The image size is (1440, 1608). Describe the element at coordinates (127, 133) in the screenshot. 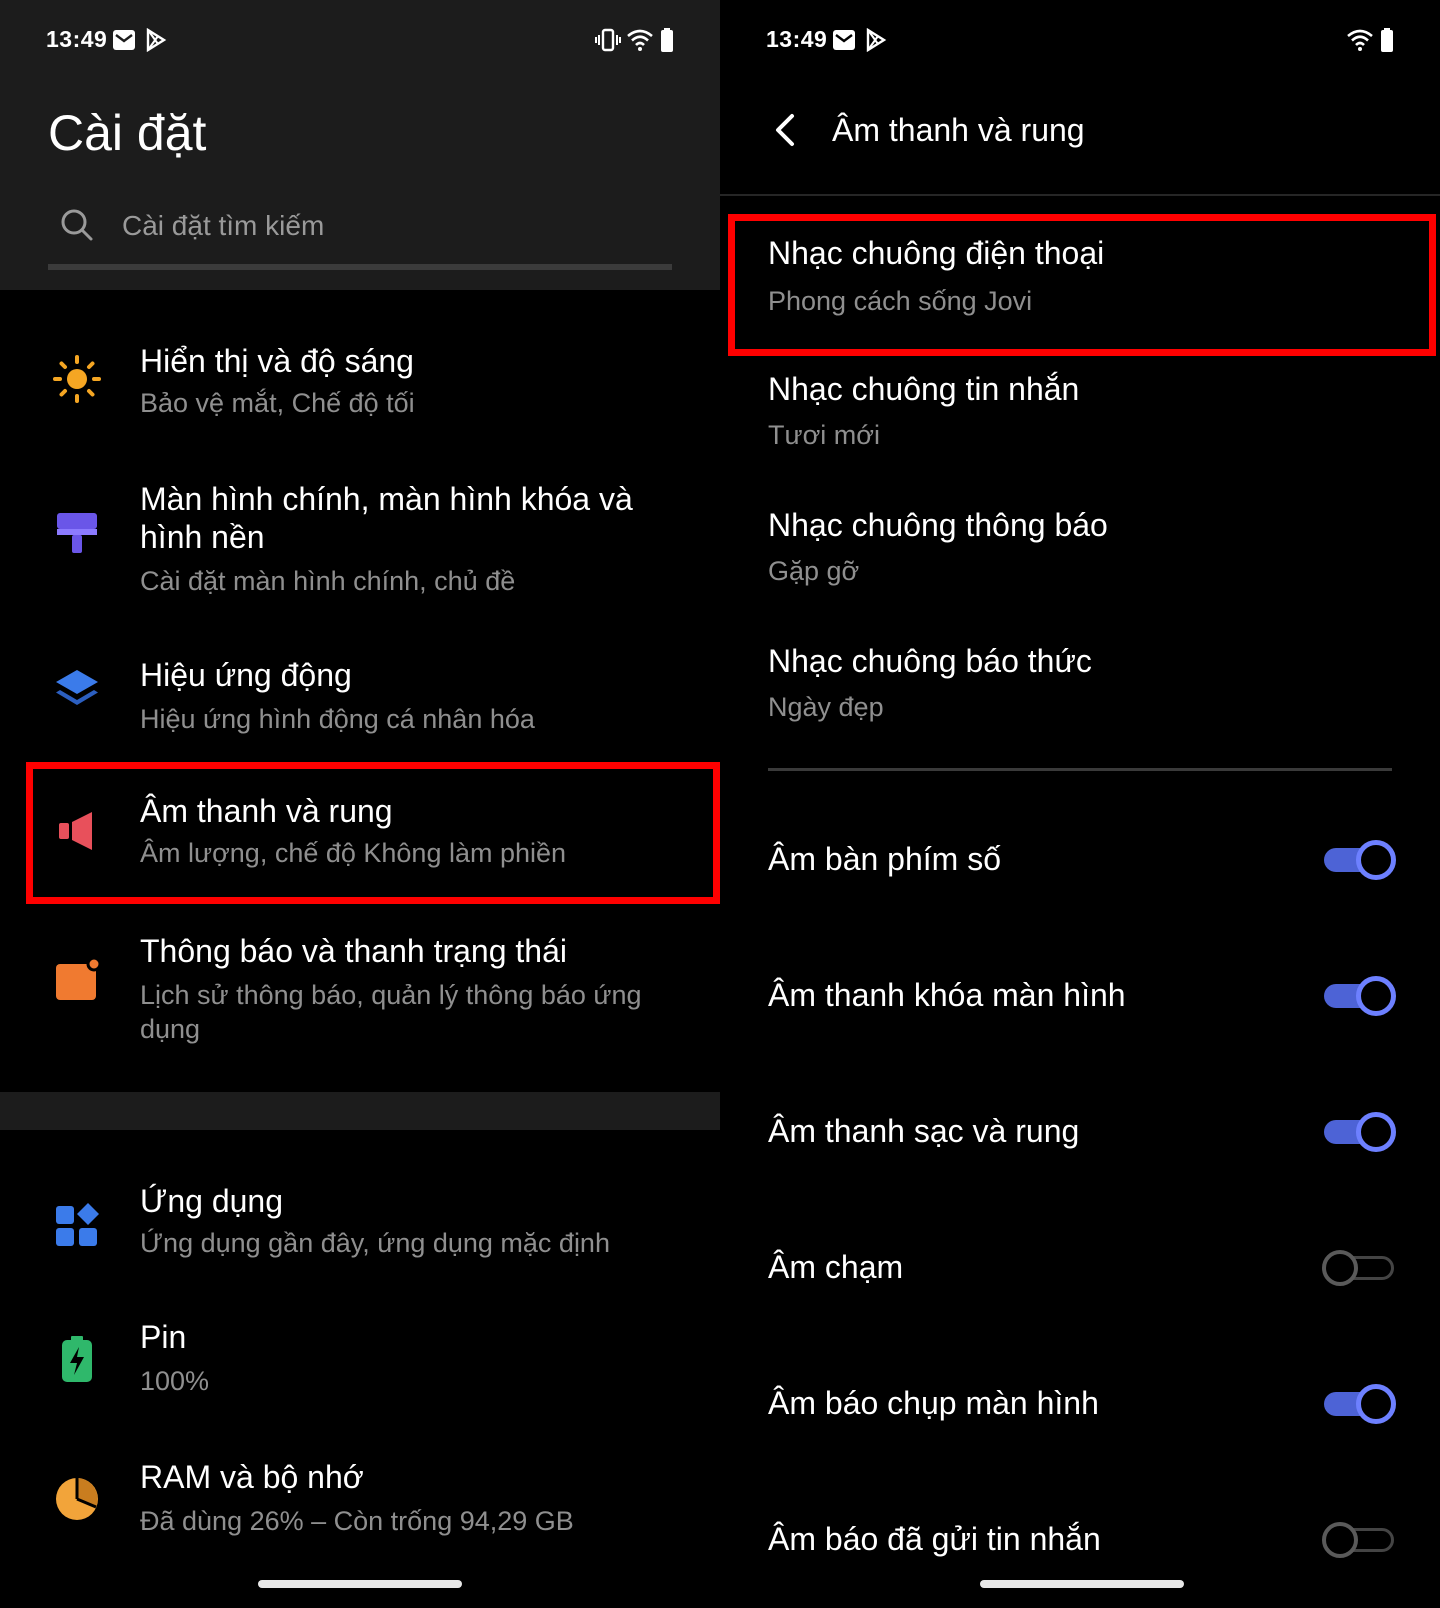

I see `page-title: Cài đặt` at that location.